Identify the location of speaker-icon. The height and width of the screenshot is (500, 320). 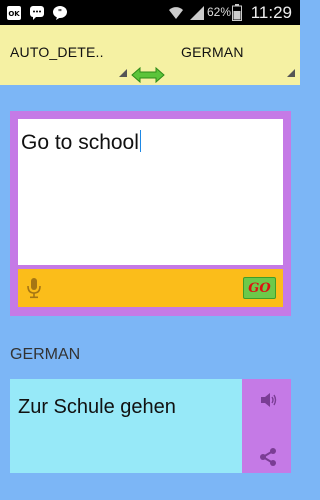
(268, 400).